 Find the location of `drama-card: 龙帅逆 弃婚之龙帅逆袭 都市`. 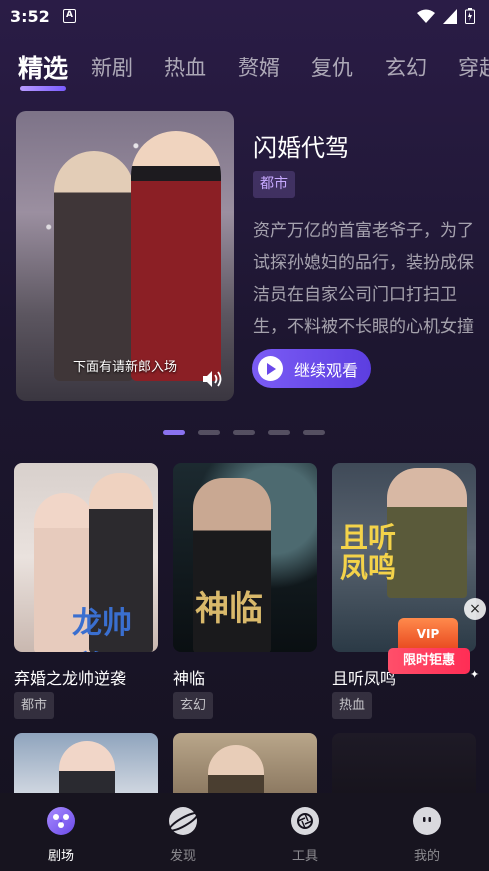

drama-card: 龙帅逆 弃婚之龙帅逆袭 都市 is located at coordinates (86, 591).